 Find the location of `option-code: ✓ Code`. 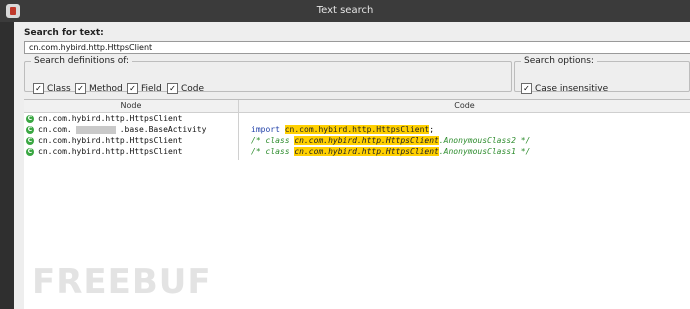

option-code: ✓ Code is located at coordinates (185, 88).